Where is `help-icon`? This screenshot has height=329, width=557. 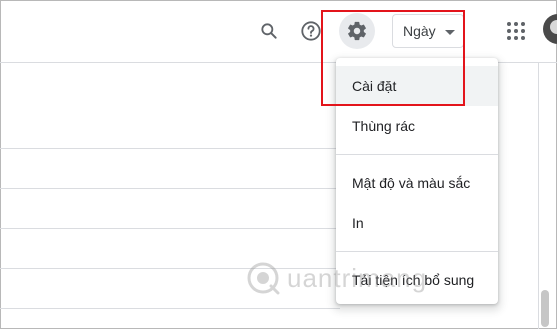 help-icon is located at coordinates (311, 31).